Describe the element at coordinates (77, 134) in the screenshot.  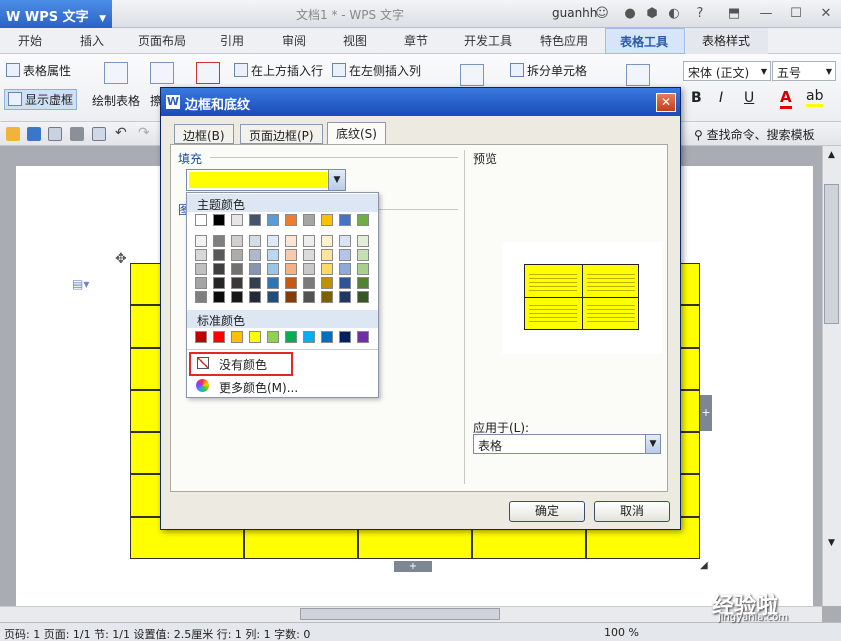
I see `print-icon` at that location.